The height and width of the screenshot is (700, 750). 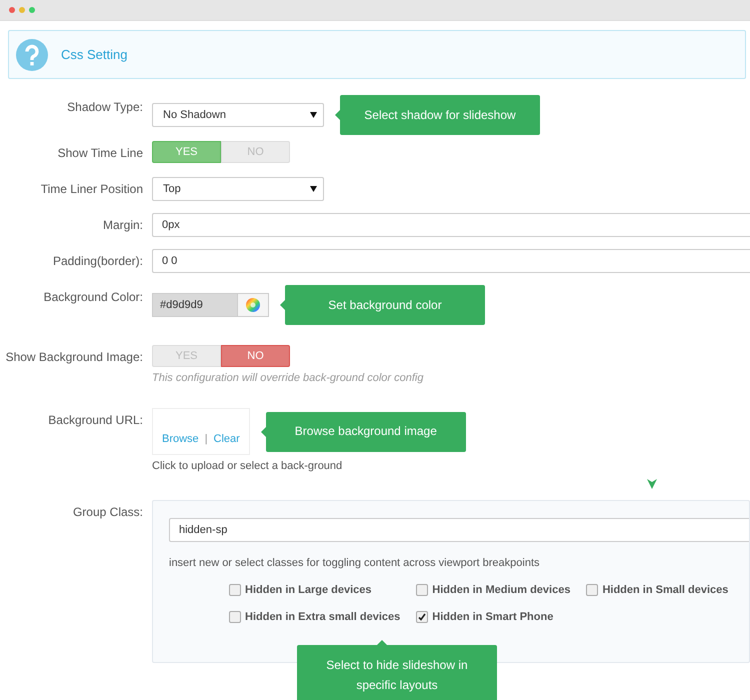 I want to click on color-input: #d9d9d9, so click(x=195, y=305).